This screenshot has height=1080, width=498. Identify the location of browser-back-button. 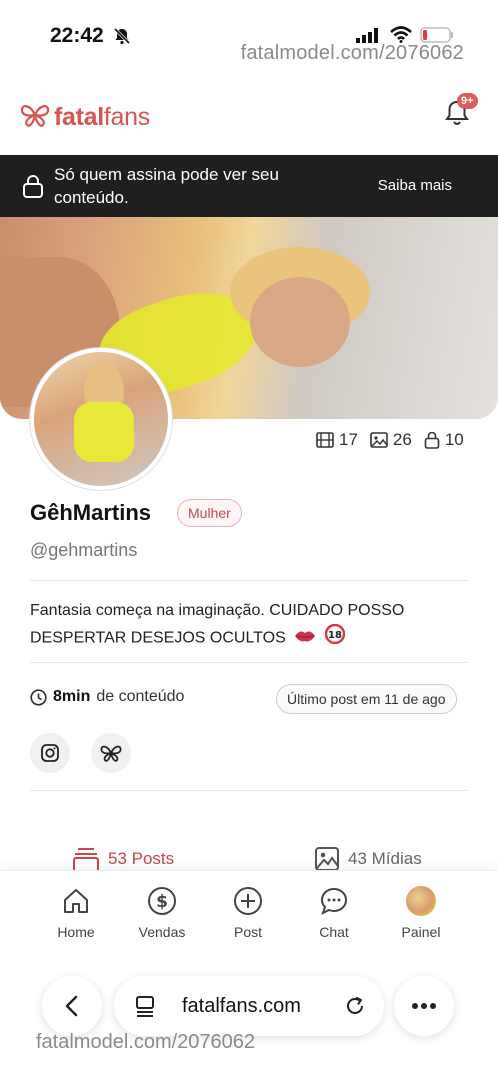
(72, 1006).